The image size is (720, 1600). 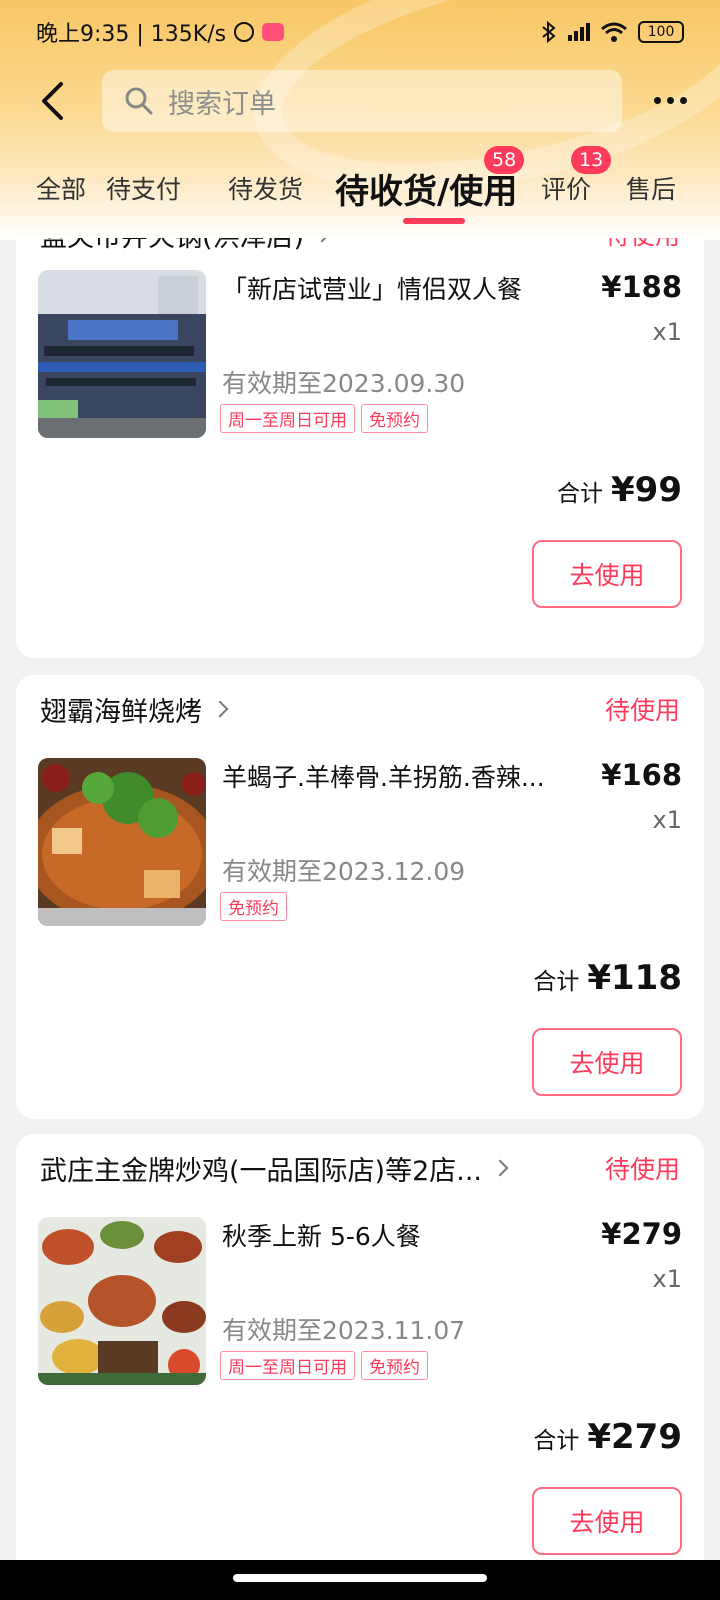 I want to click on signal-icon, so click(x=579, y=32).